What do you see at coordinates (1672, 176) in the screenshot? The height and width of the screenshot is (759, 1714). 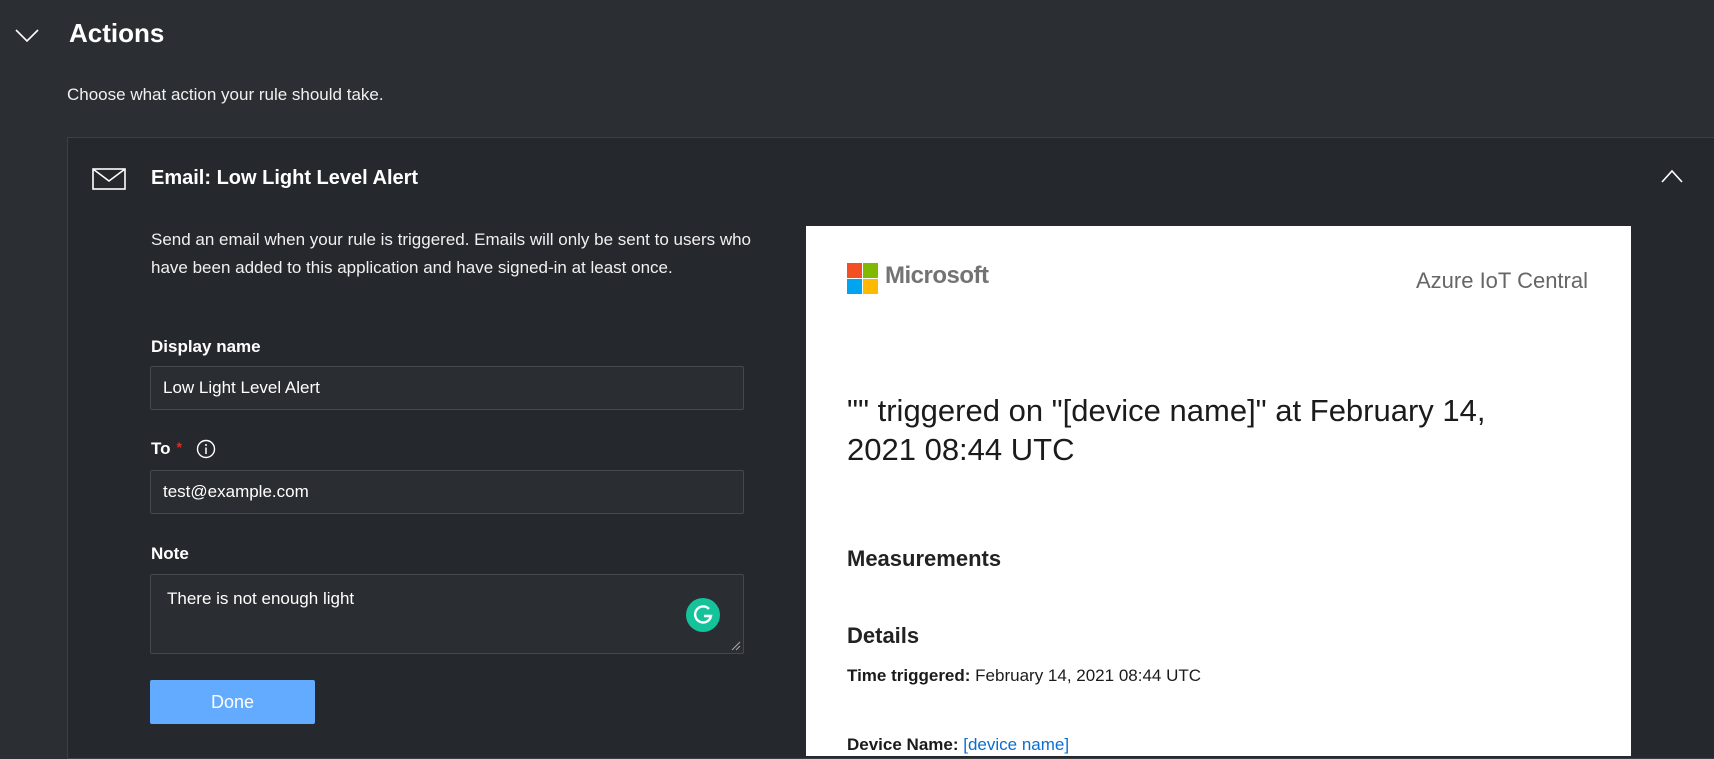 I see `chevron-up-icon` at bounding box center [1672, 176].